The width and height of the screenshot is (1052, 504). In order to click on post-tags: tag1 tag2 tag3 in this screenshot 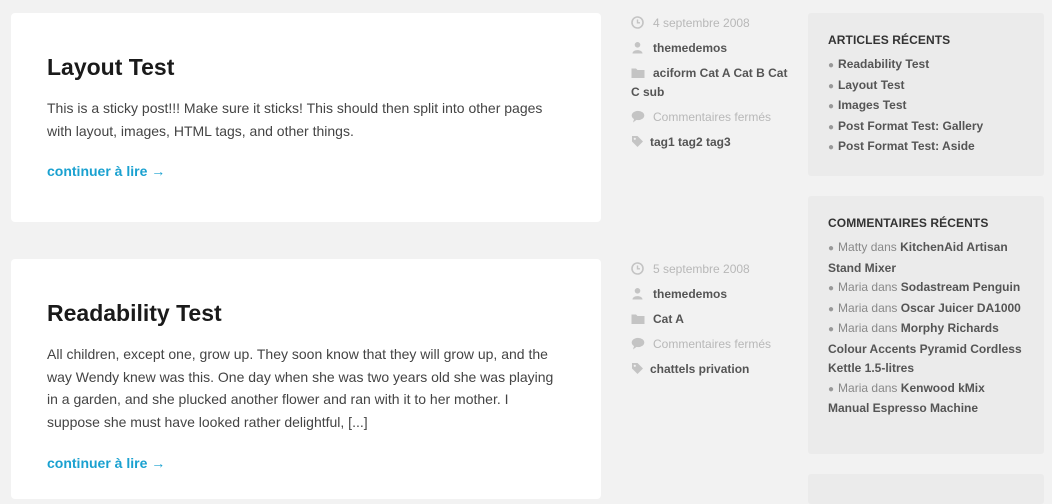, I will do `click(711, 142)`.